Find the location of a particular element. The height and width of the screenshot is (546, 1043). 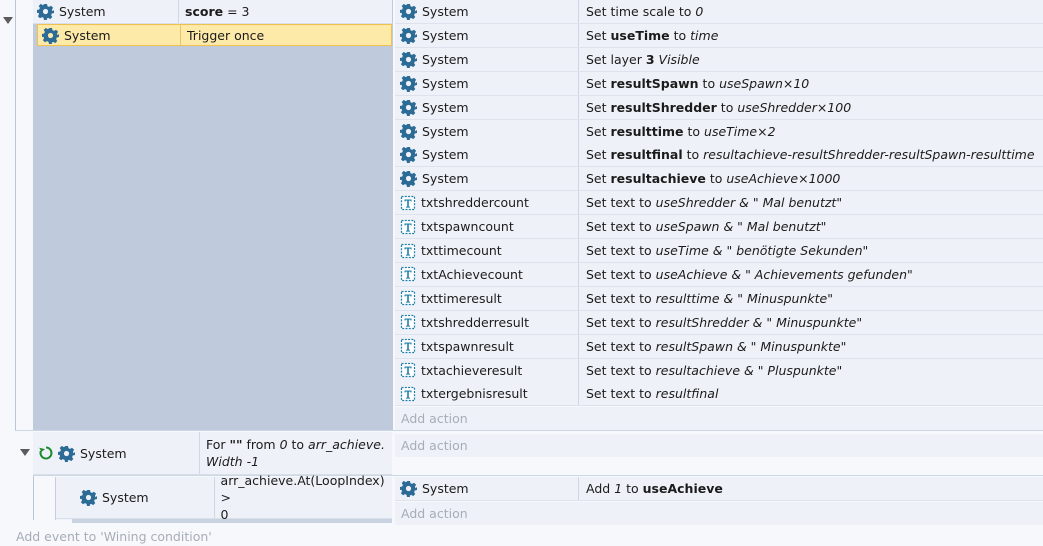

action-object-name: txtachieveresult is located at coordinates (472, 370).